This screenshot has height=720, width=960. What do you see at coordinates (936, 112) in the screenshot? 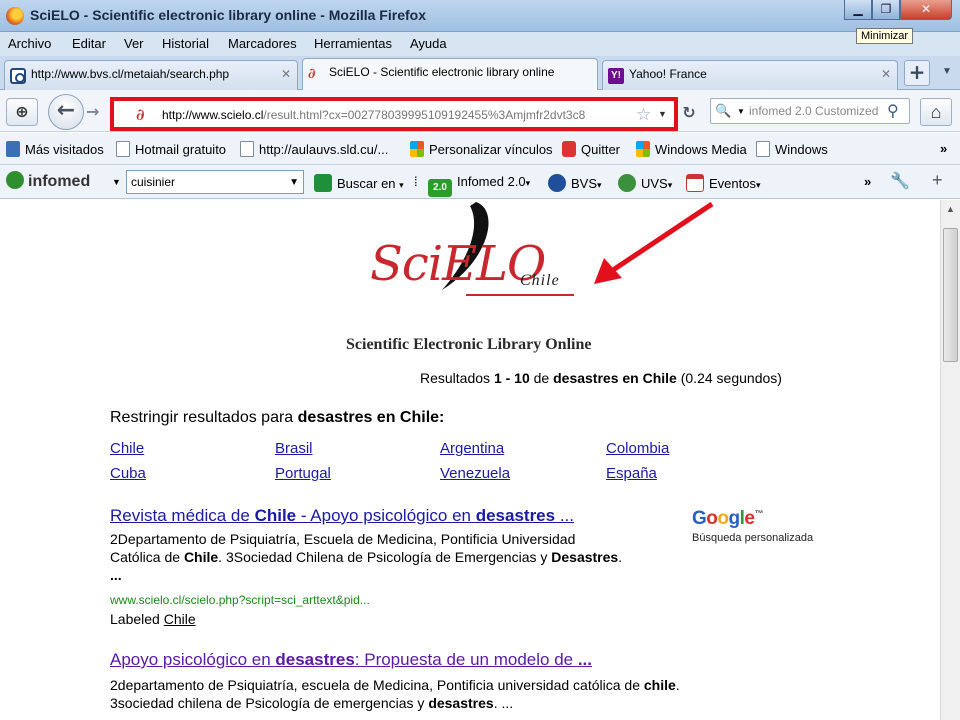
I see `home-button: ⌂` at bounding box center [936, 112].